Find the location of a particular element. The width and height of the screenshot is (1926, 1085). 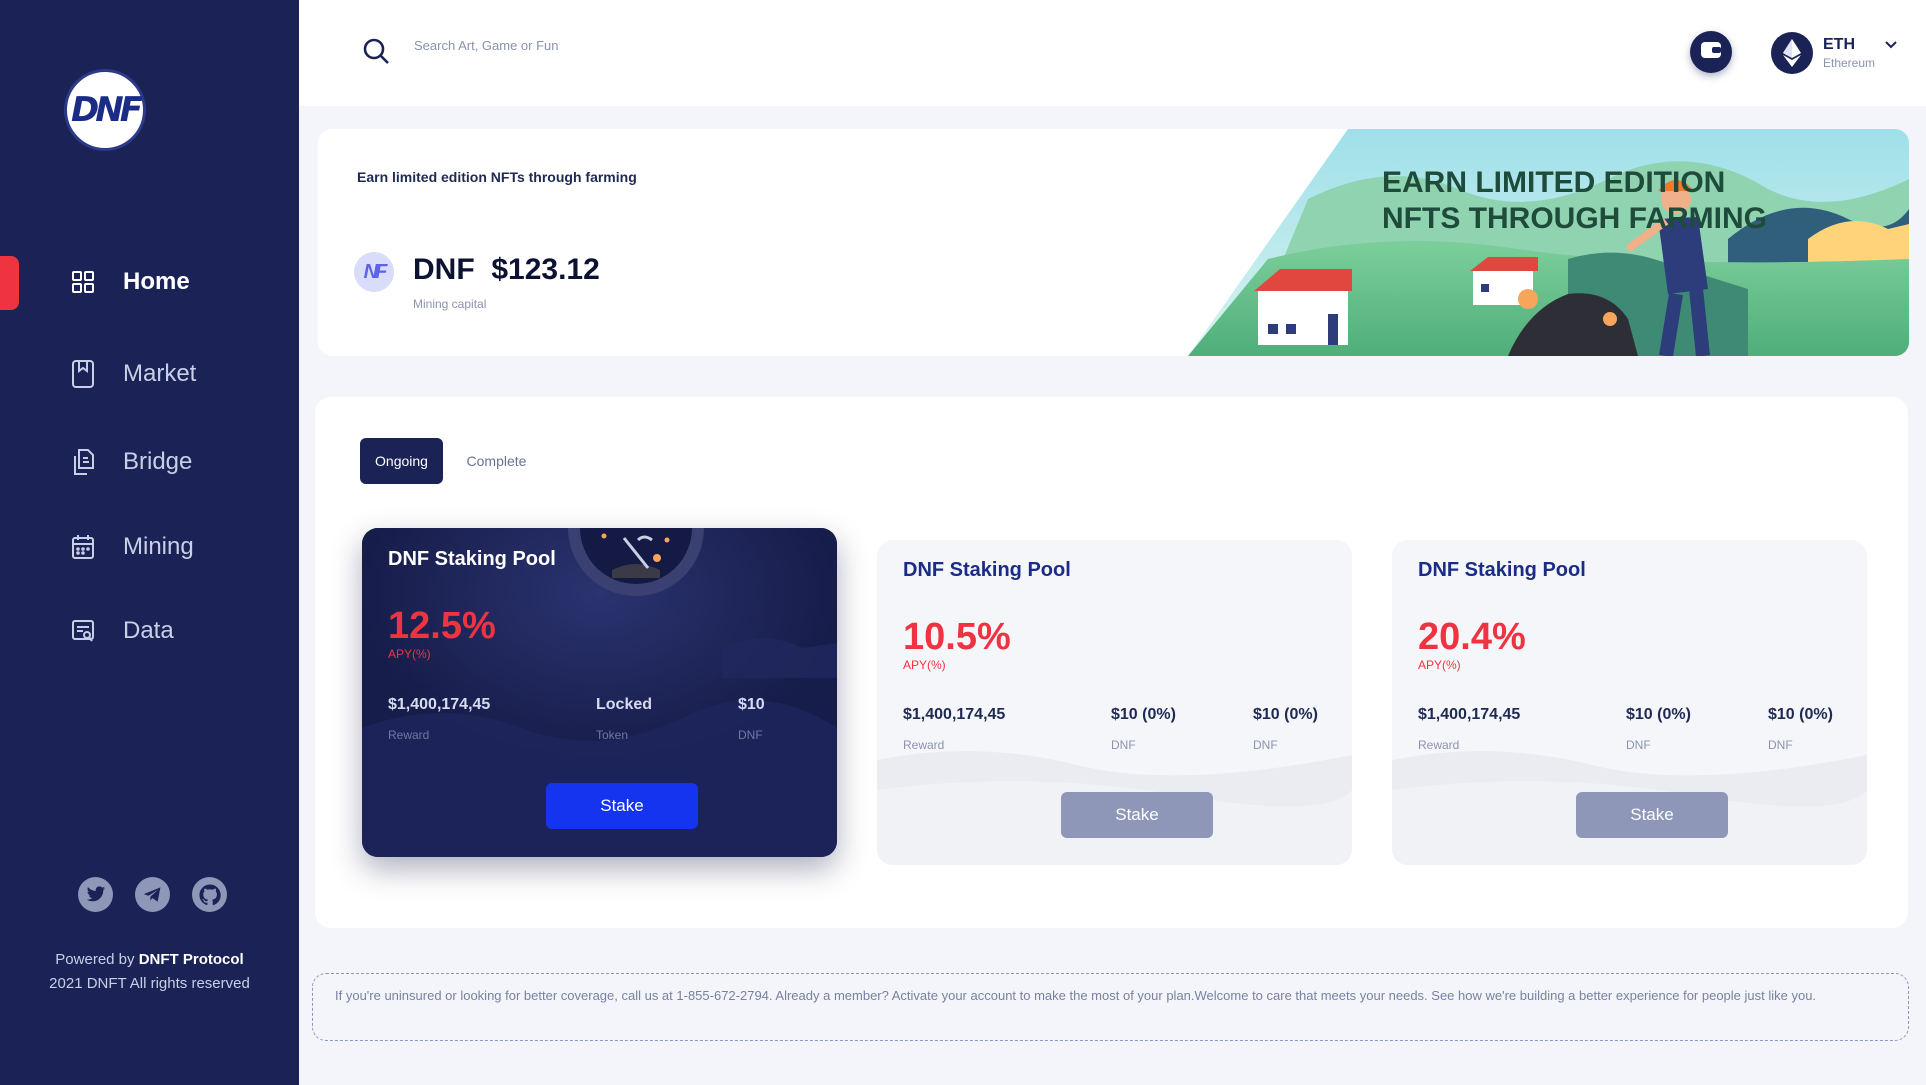

sidebar-item-label: Market is located at coordinates (160, 373).